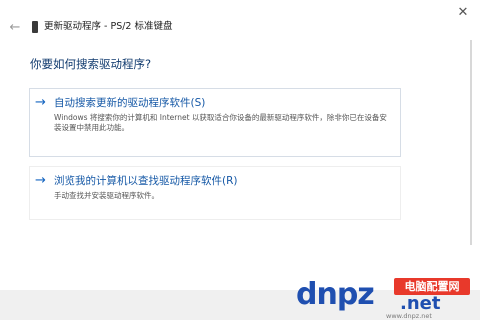 The width and height of the screenshot is (480, 320). Describe the element at coordinates (420, 303) in the screenshot. I see `watermark-suffix: .net` at that location.